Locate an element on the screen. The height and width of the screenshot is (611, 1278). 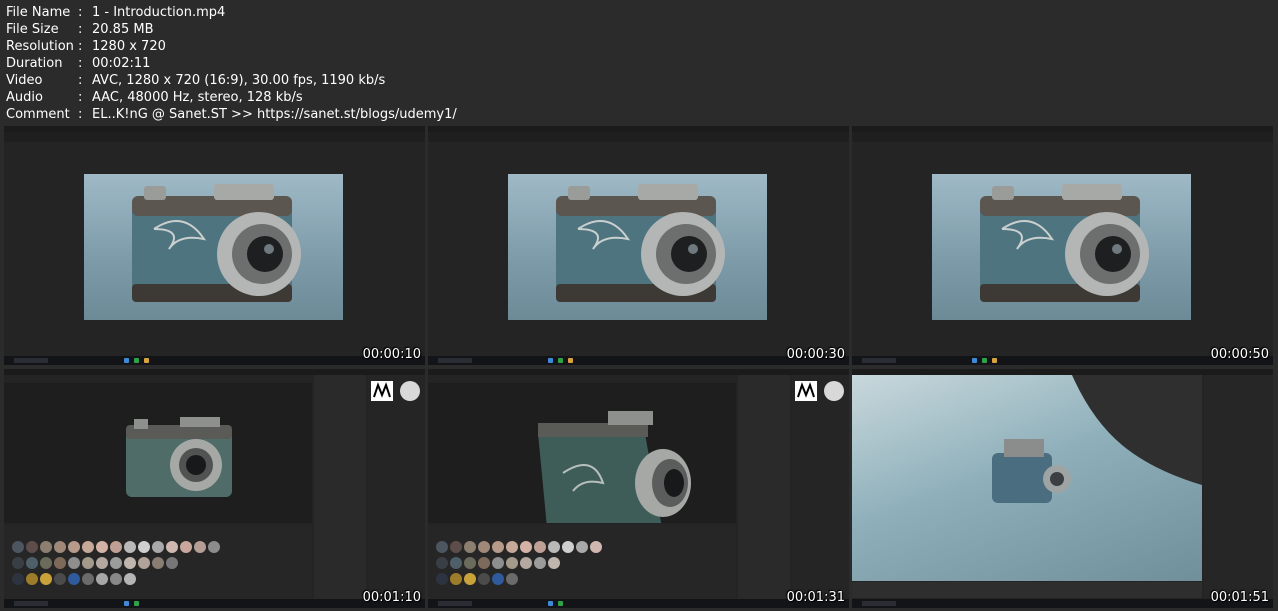
timeline is located at coordinates (1027, 590).